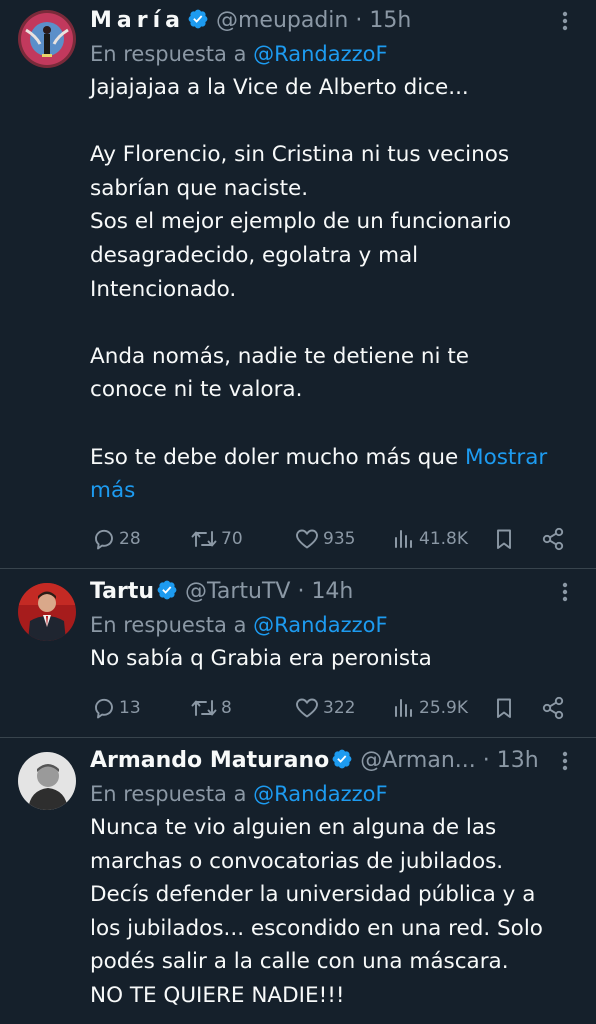 The width and height of the screenshot is (596, 1024). I want to click on like-count: 935, so click(339, 539).